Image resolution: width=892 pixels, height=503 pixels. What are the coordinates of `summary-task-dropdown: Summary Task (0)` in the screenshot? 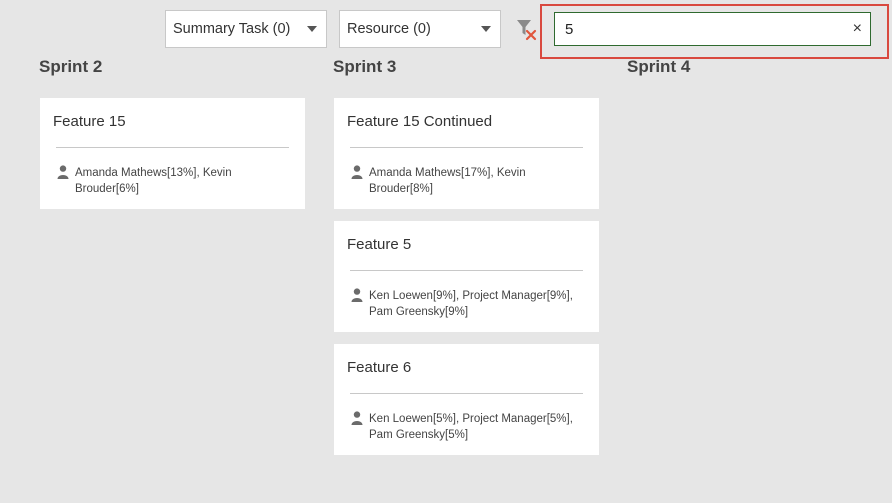 It's located at (246, 29).